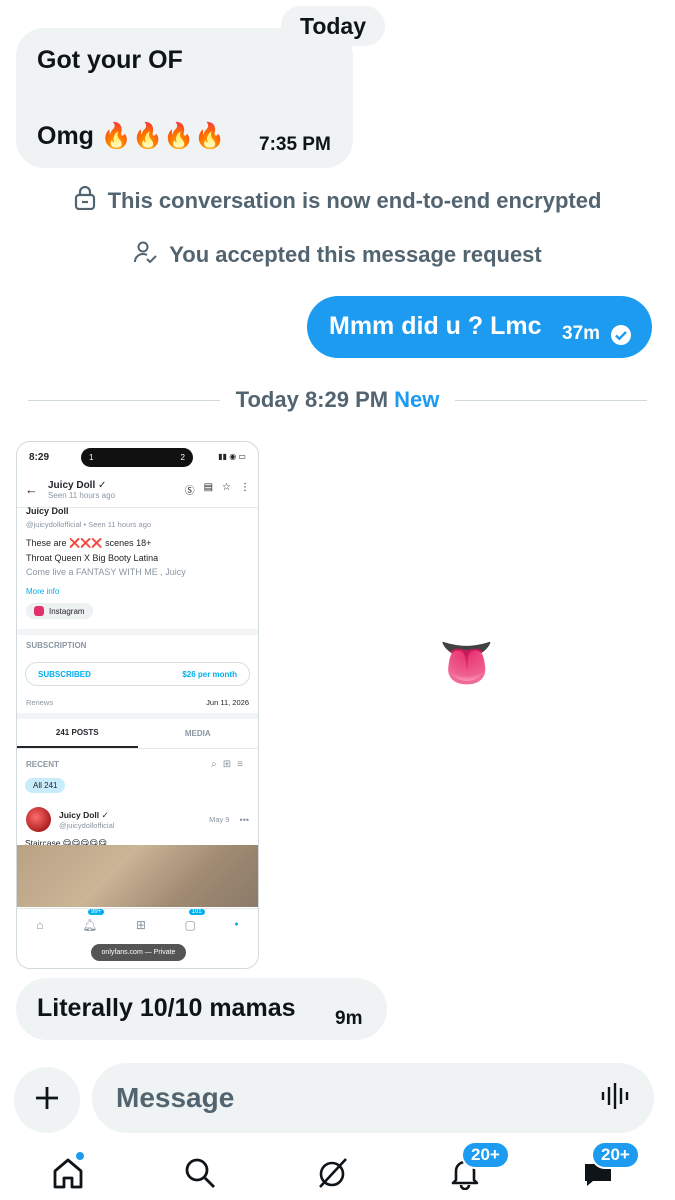 This screenshot has width=675, height=1200. Describe the element at coordinates (64, 674) in the screenshot. I see `subscribed-label: SUBSCRIBED` at that location.